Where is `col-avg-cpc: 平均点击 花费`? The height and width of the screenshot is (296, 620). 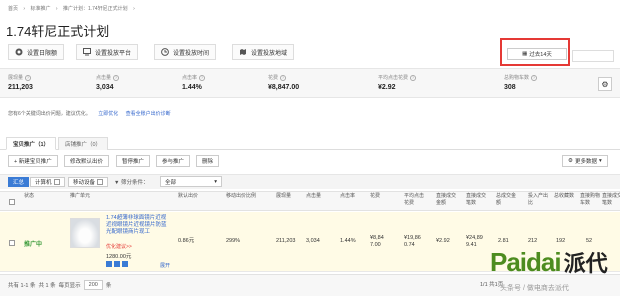 col-avg-cpc: 平均点击 花费 is located at coordinates (414, 200).